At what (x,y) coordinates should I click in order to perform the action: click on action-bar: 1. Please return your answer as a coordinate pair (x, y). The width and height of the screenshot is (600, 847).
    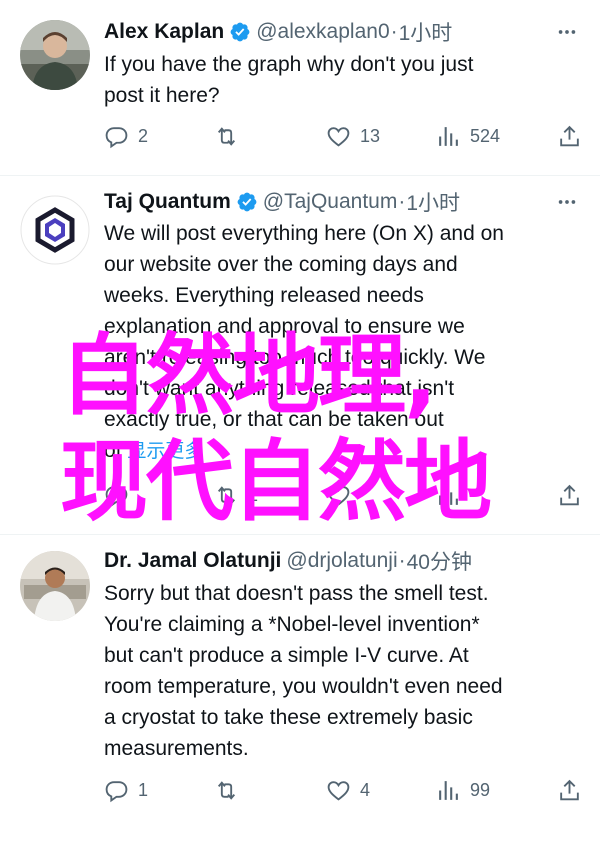
    Looking at the image, I should click on (343, 495).